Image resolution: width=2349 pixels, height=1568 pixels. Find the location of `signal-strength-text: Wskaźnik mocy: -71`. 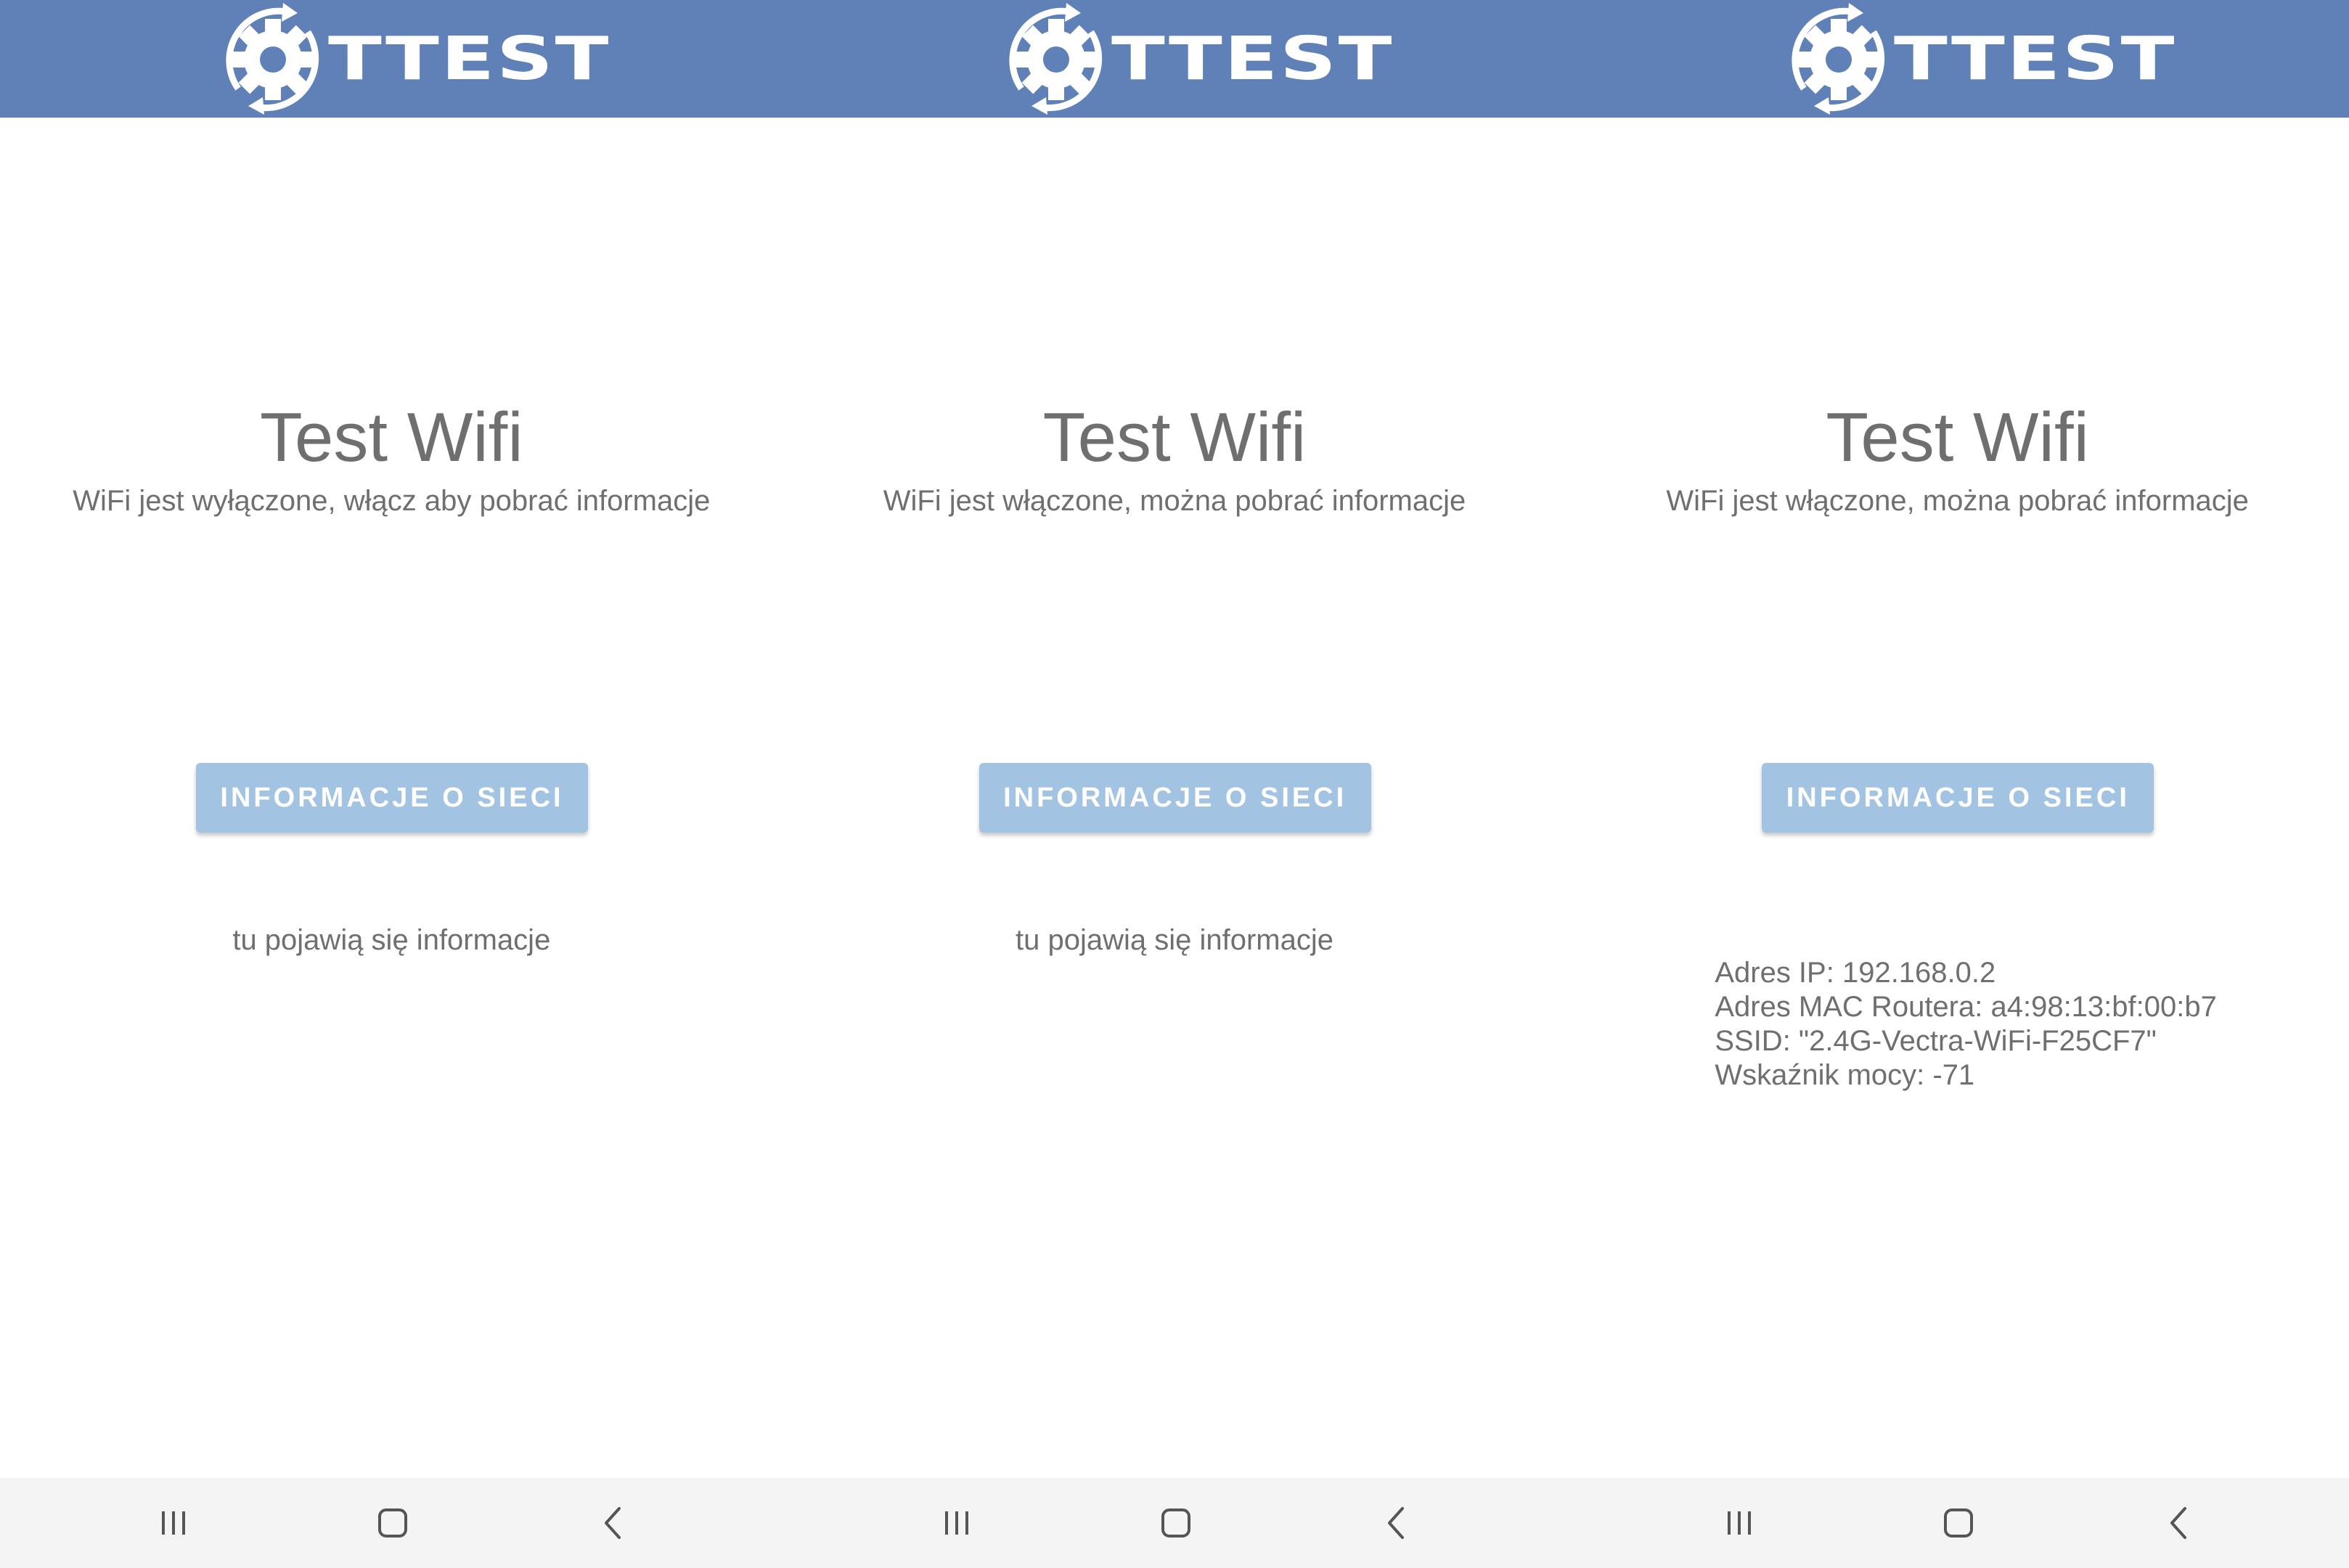

signal-strength-text: Wskaźnik mocy: -71 is located at coordinates (1845, 1075).